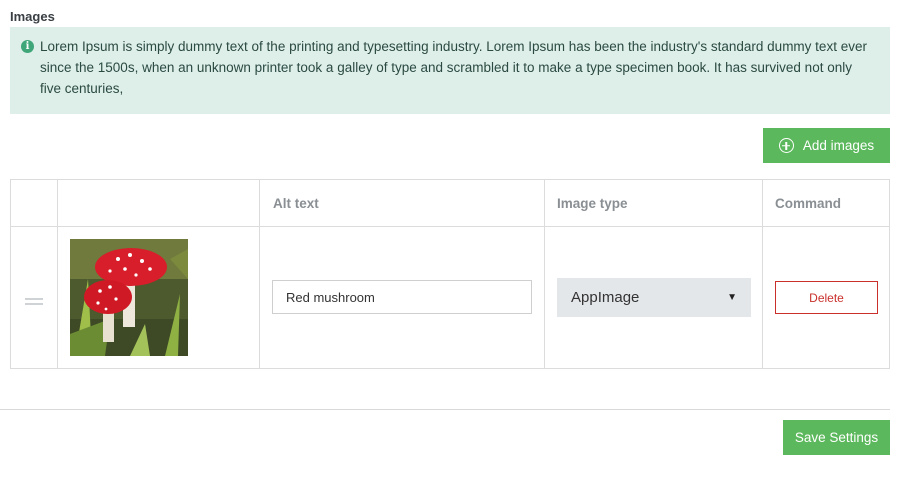  What do you see at coordinates (826, 297) in the screenshot?
I see `delete-button: Delete` at bounding box center [826, 297].